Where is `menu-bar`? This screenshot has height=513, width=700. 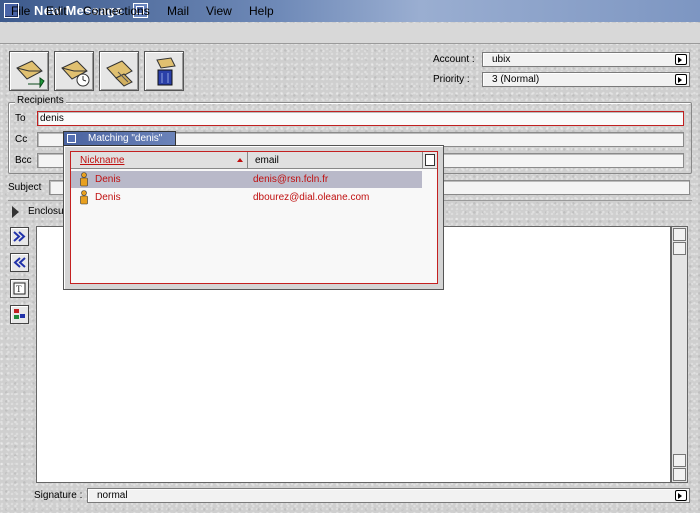 menu-bar is located at coordinates (350, 33).